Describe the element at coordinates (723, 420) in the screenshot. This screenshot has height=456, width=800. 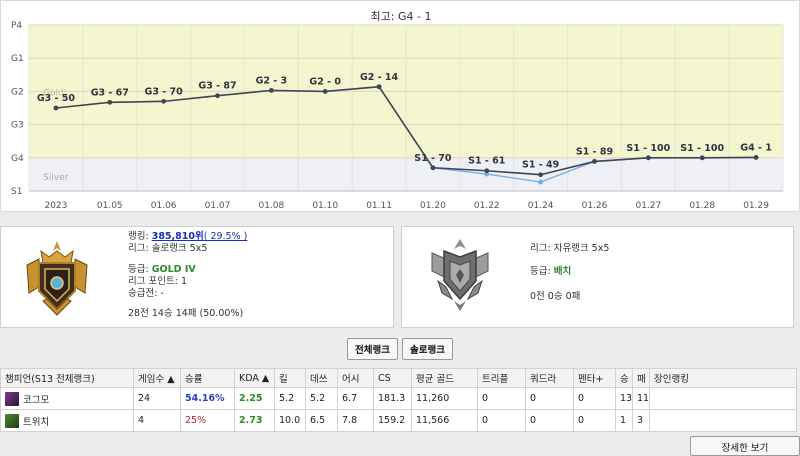
I see `master-ranking-cell` at that location.